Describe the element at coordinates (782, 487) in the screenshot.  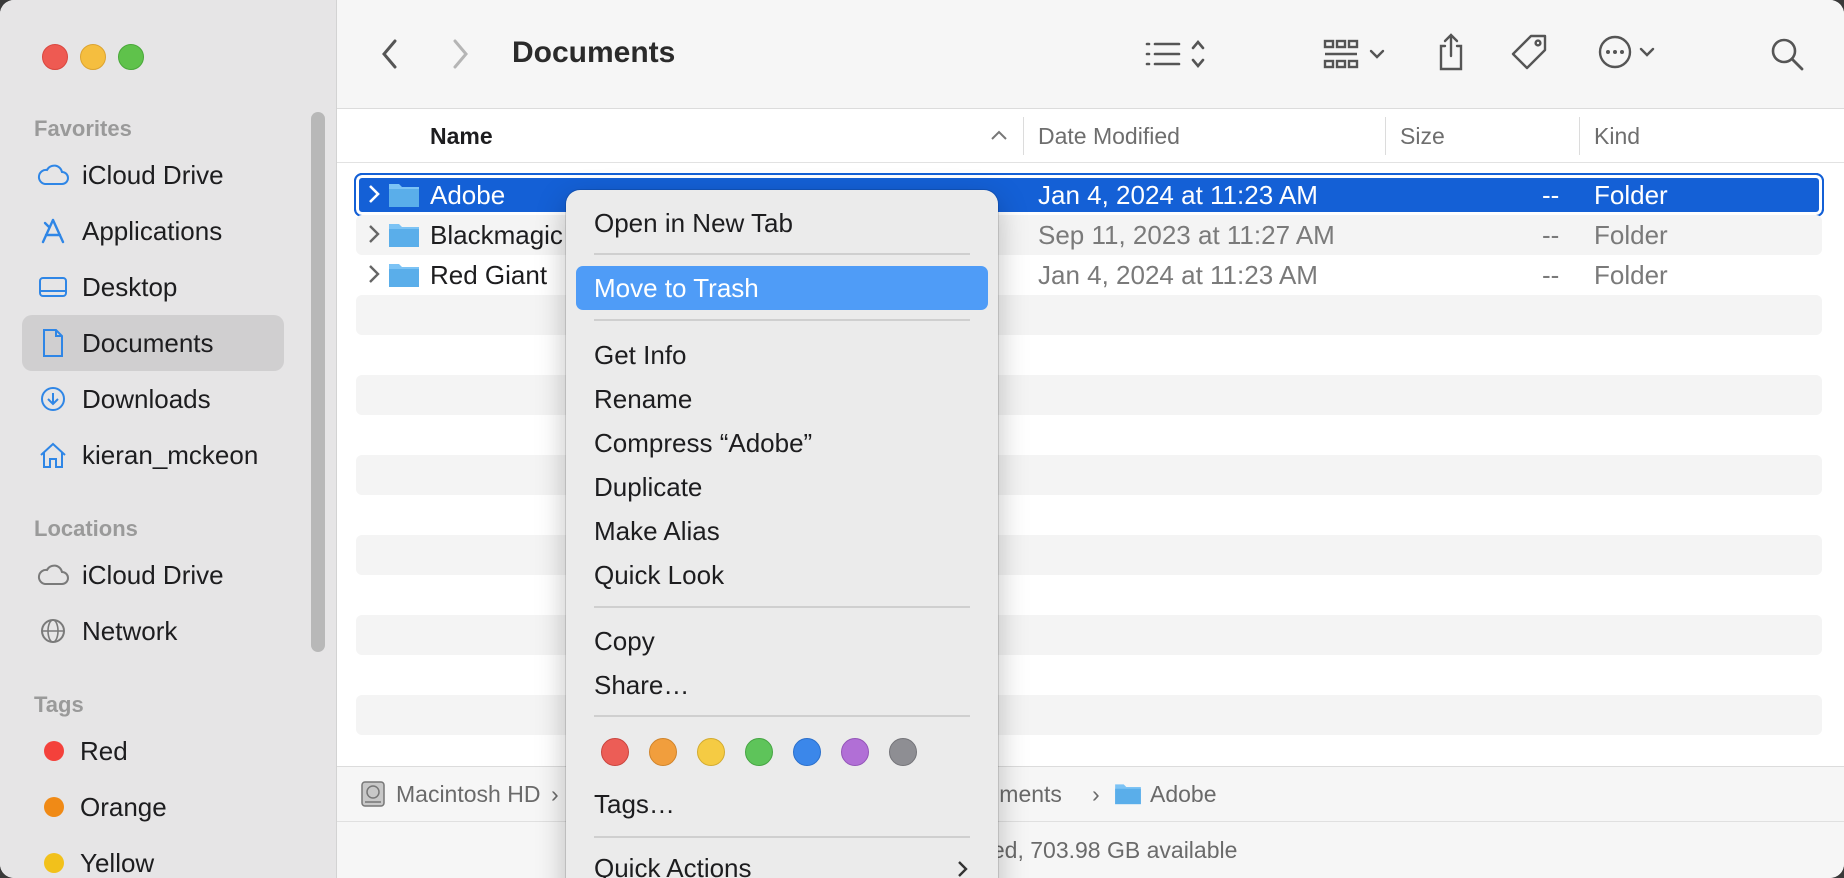
I see `menu-item-duplicate: Duplicate` at that location.